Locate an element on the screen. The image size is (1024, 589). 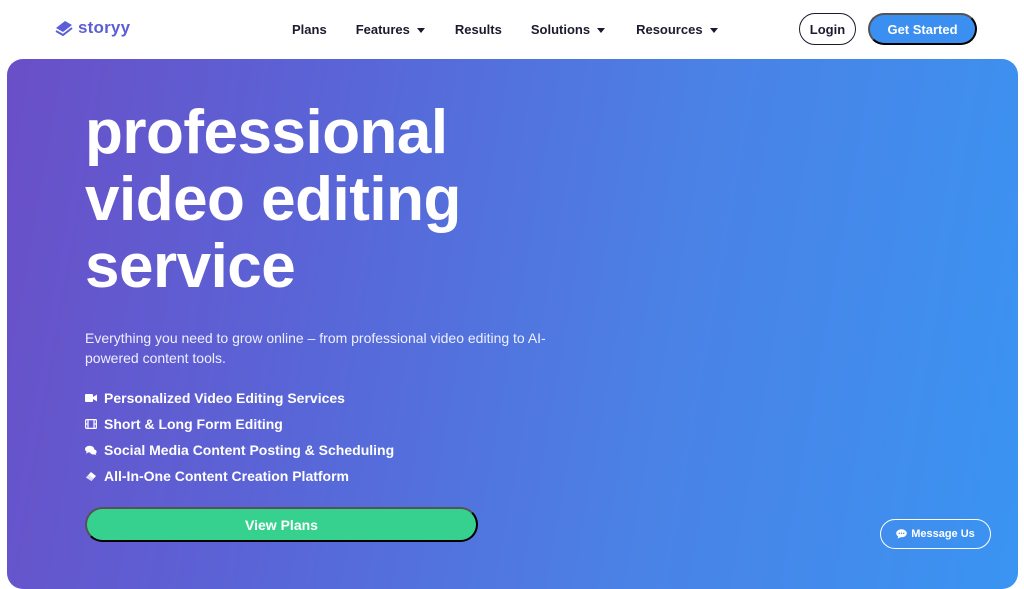
feature-label: Personalized Video Editing Services is located at coordinates (224, 398).